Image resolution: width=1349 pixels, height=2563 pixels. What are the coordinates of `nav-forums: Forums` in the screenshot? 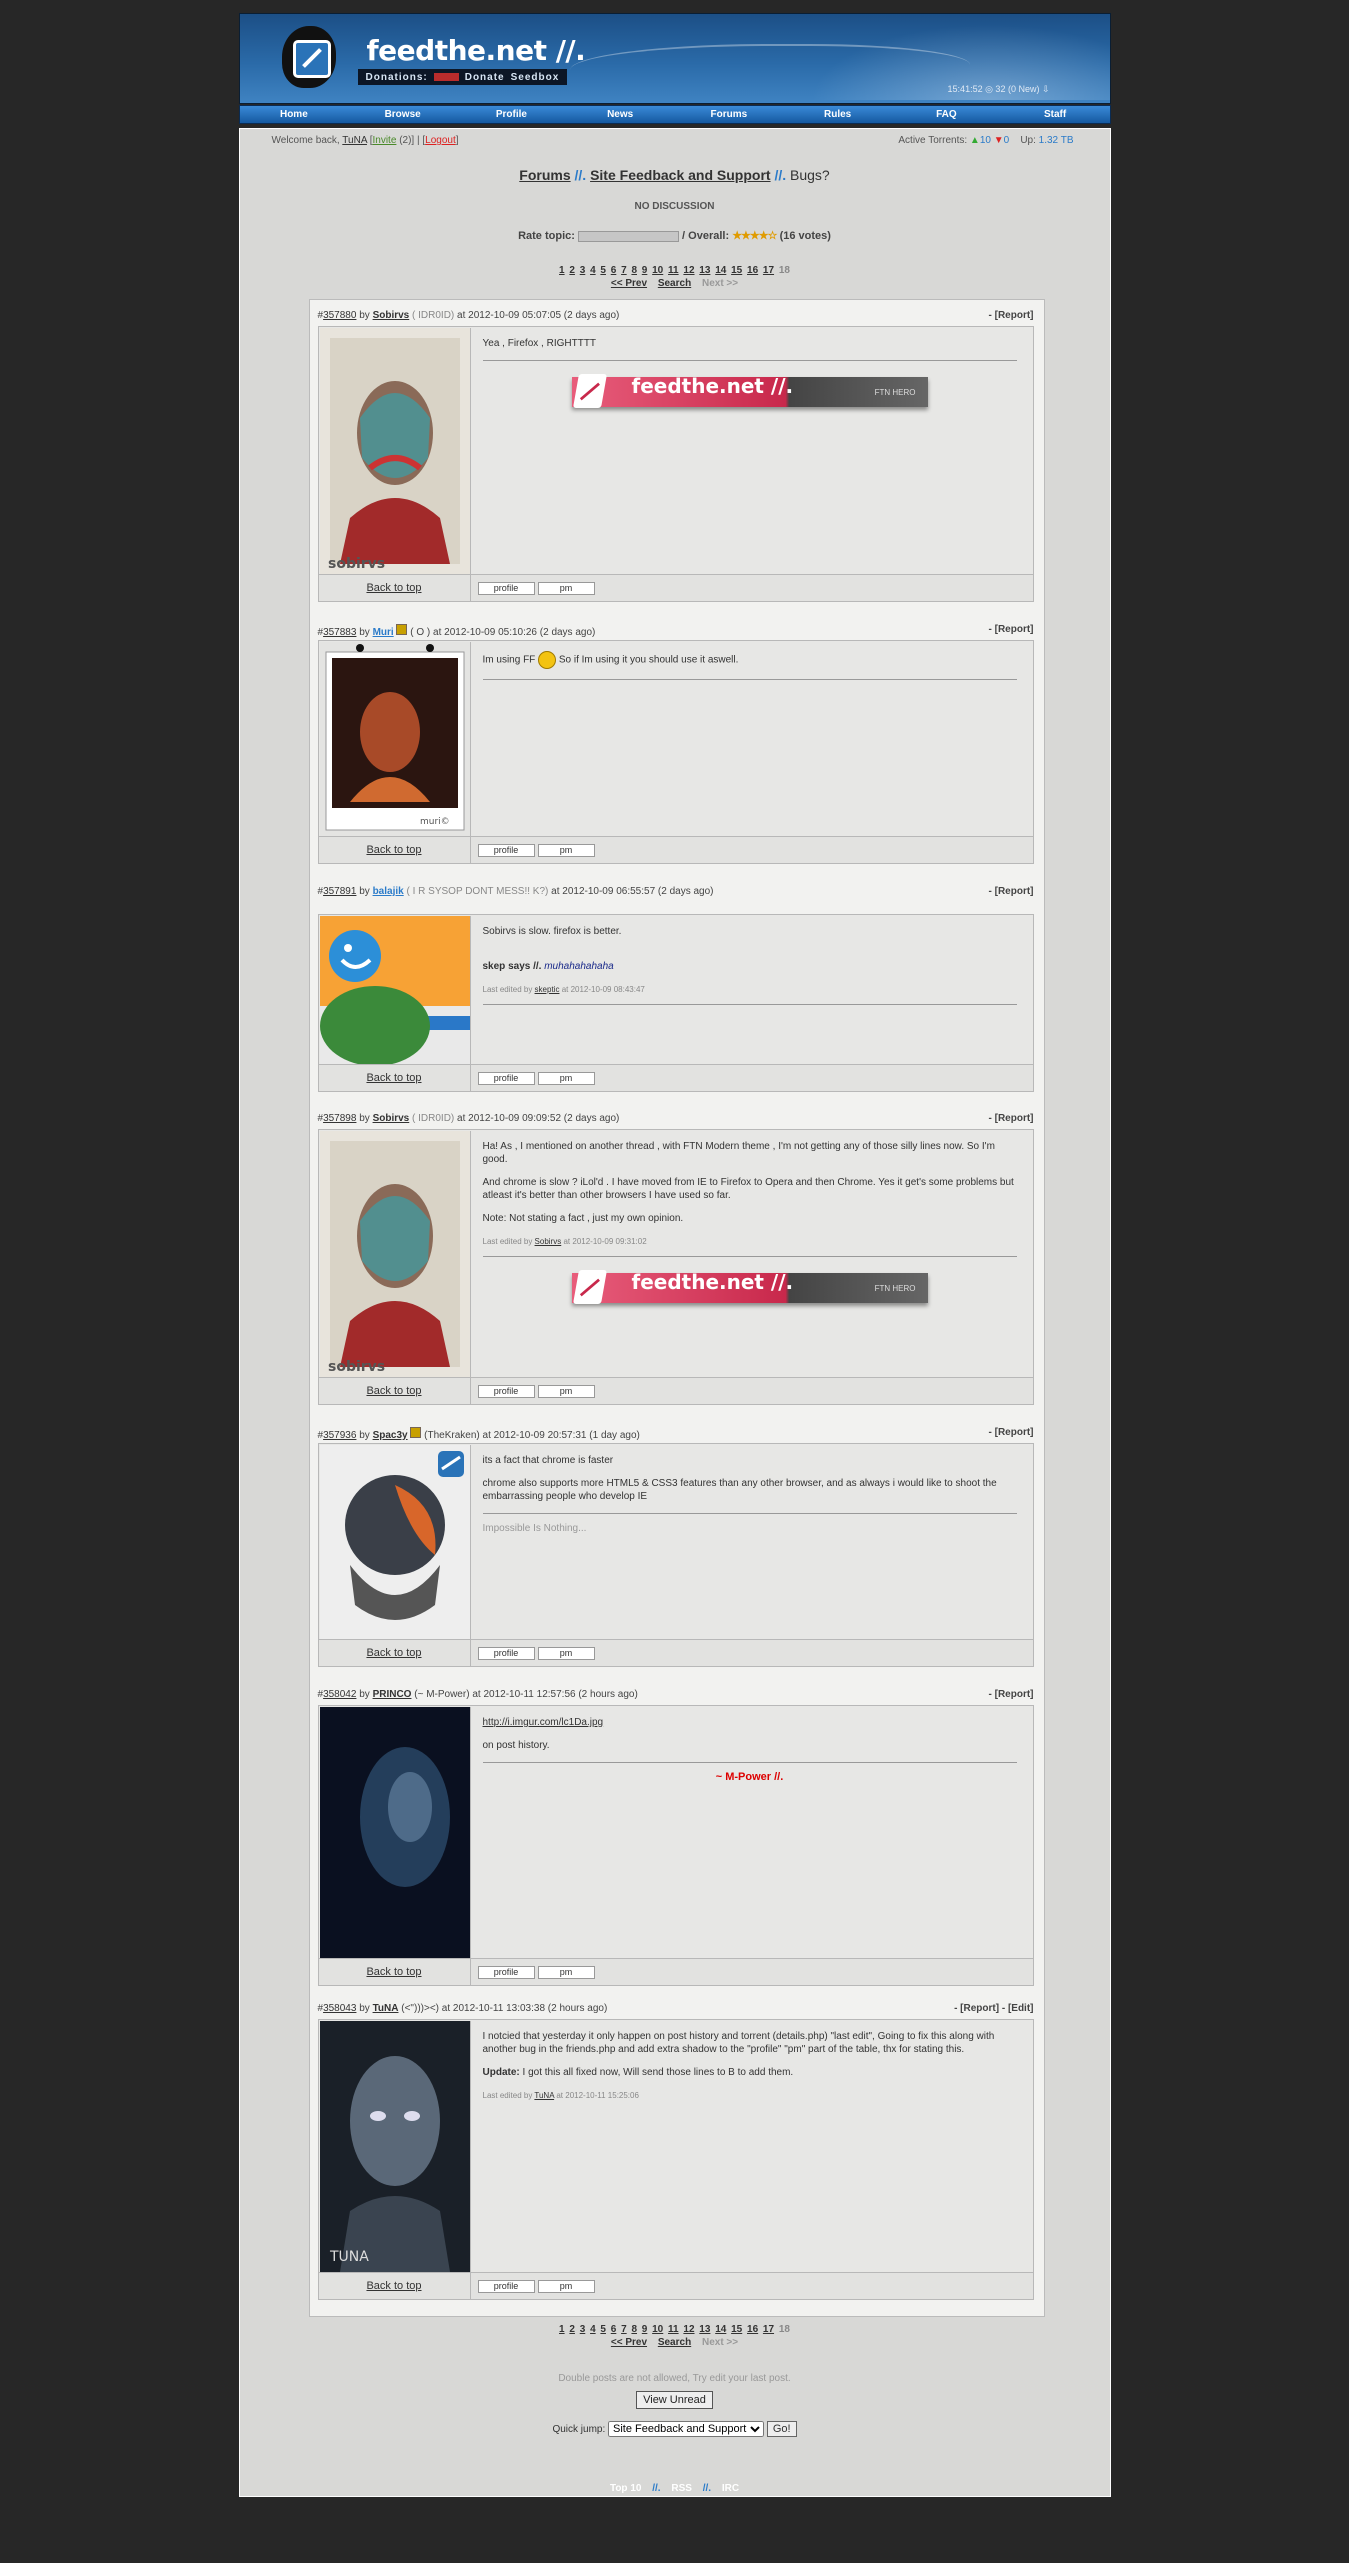 It's located at (729, 114).